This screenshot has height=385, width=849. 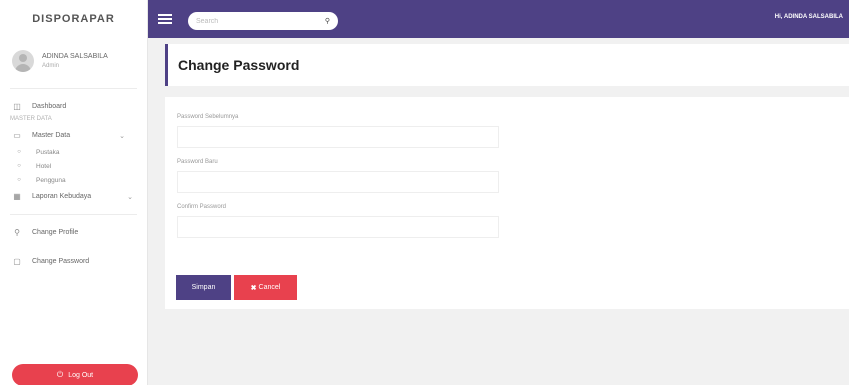 What do you see at coordinates (17, 261) in the screenshot?
I see `lock-icon: ▢` at bounding box center [17, 261].